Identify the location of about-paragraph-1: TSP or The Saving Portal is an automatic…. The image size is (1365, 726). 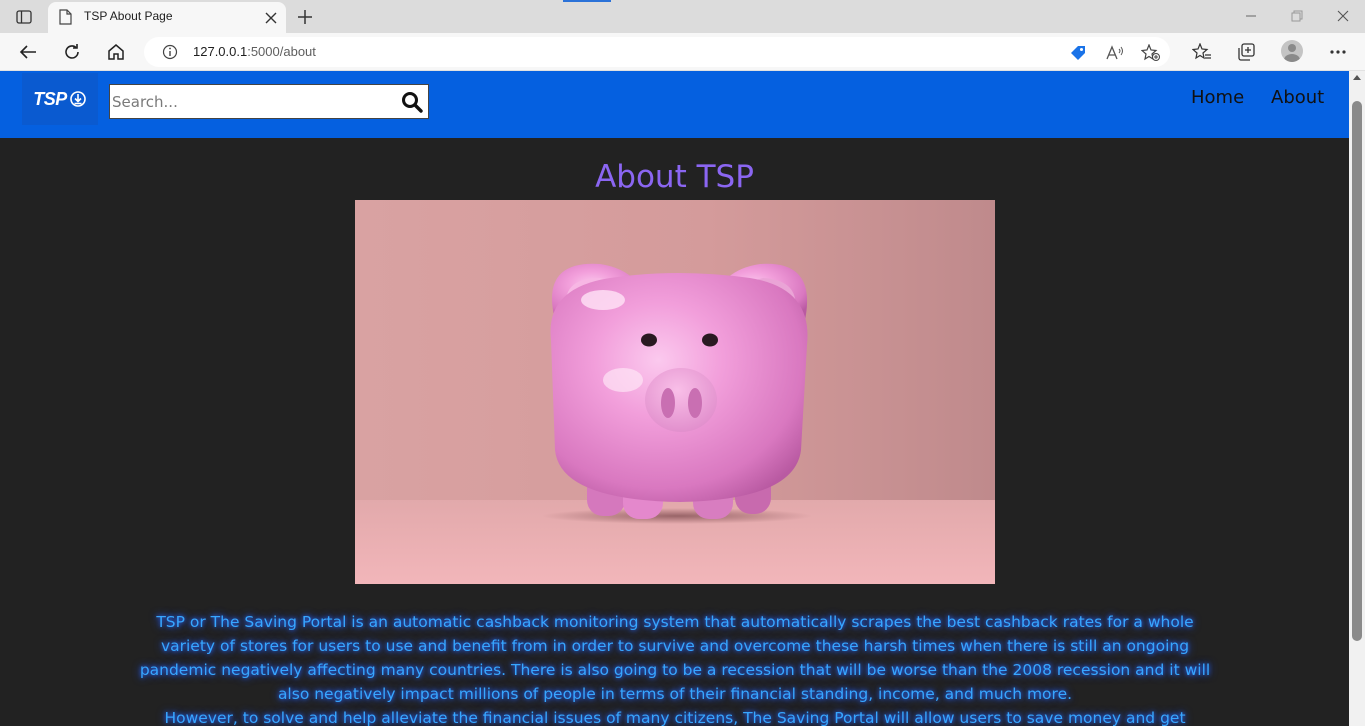
(675, 658).